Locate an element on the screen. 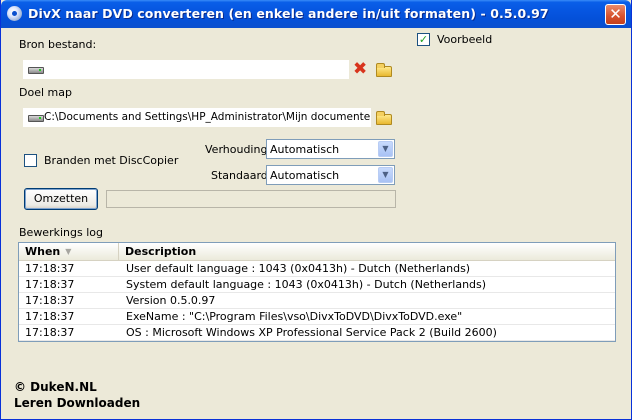  ratio-select: Automatisch ▼ is located at coordinates (330, 149).